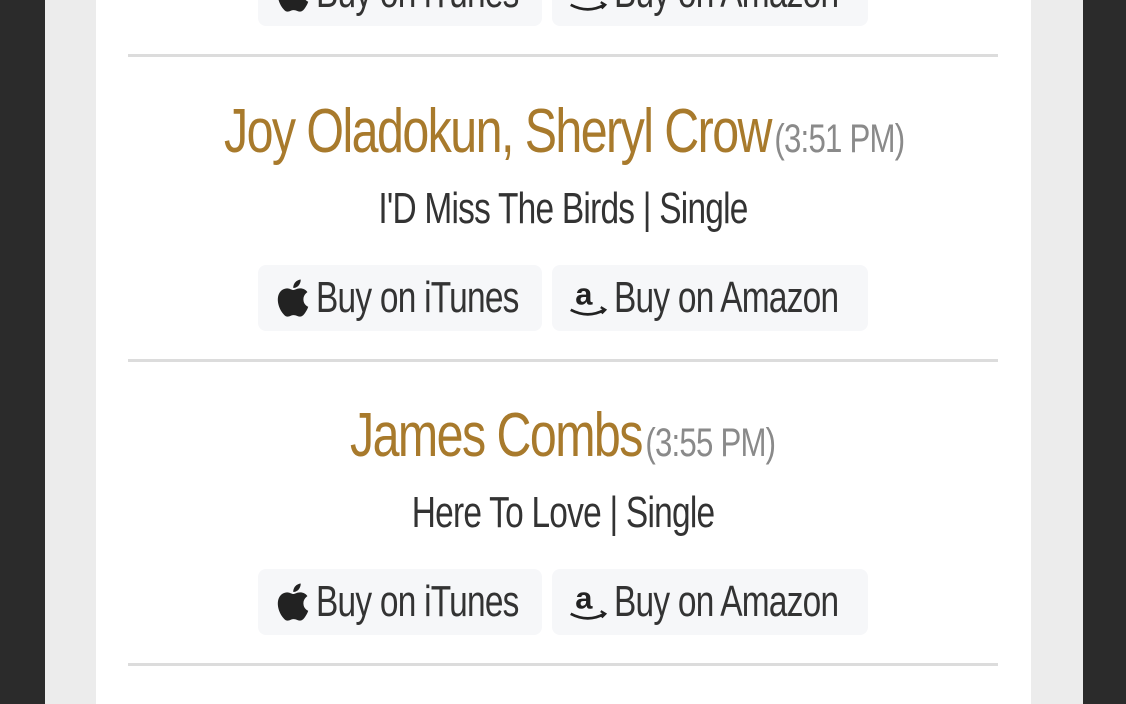 The width and height of the screenshot is (1126, 704). I want to click on play-time: (3:51 PM), so click(839, 139).